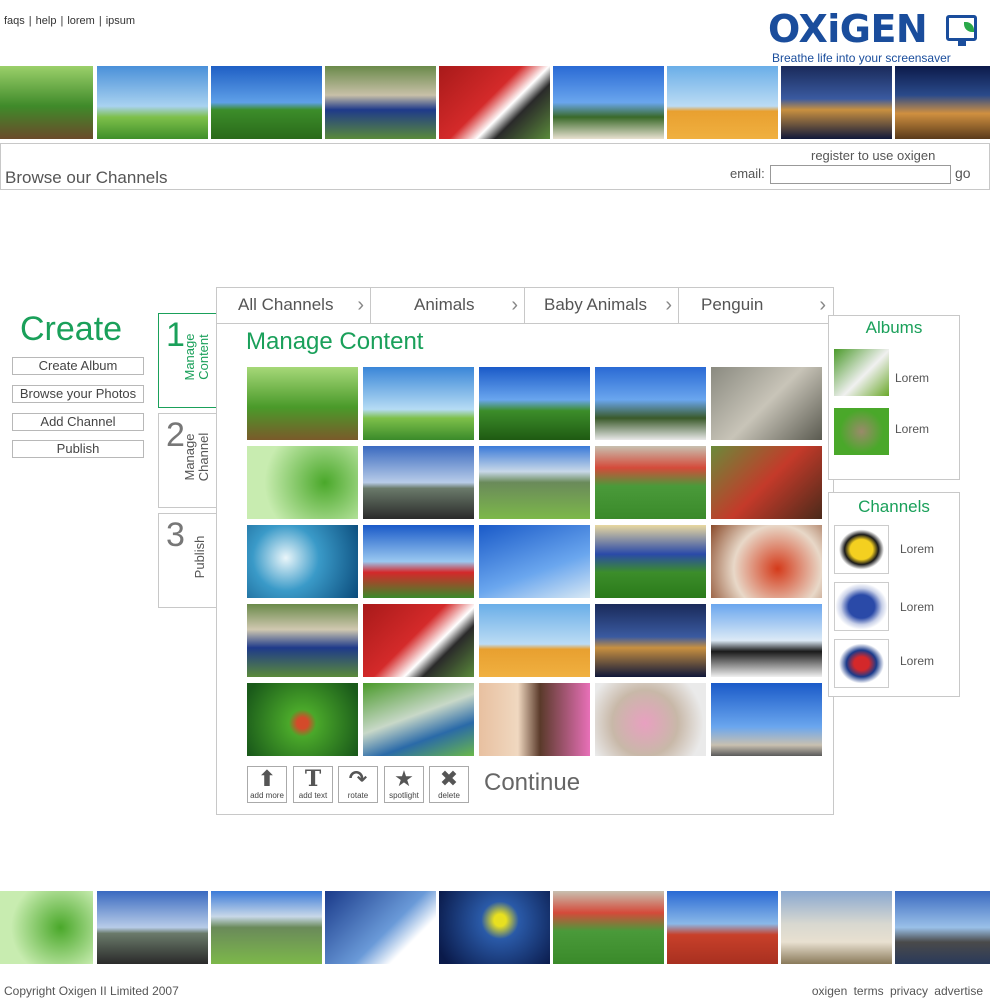 This screenshot has width=990, height=1000. What do you see at coordinates (46, 102) in the screenshot?
I see `forest-thumbnail` at bounding box center [46, 102].